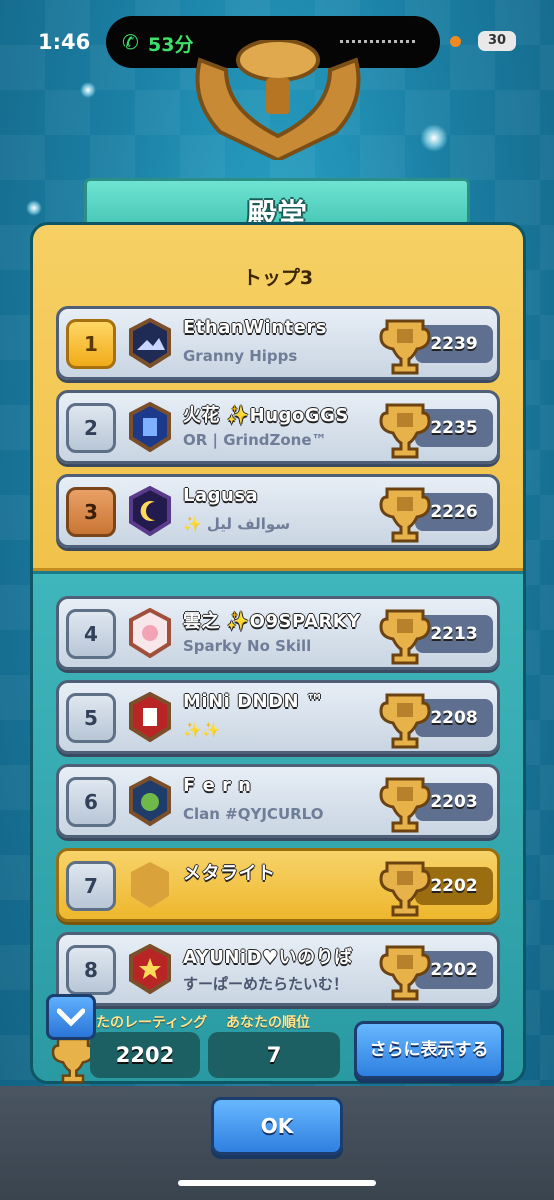  Describe the element at coordinates (278, 633) in the screenshot. I see `leaderboard-row: 4 雲之 ✨O9SPARKY Sparky No Skill 2213` at that location.